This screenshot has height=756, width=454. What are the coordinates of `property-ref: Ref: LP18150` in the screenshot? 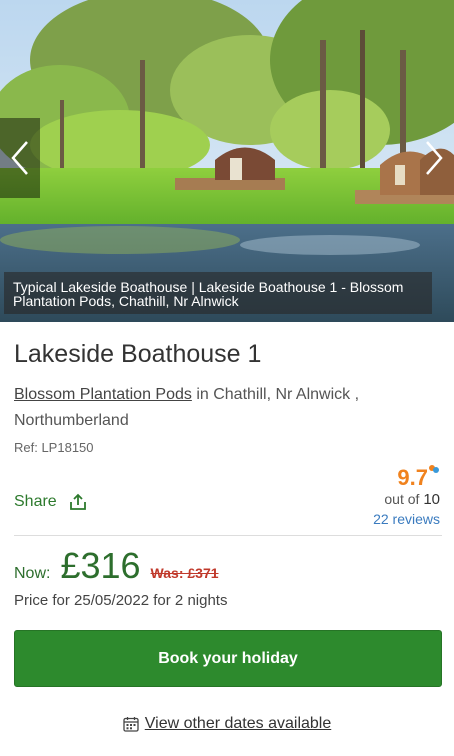 It's located at (54, 447).